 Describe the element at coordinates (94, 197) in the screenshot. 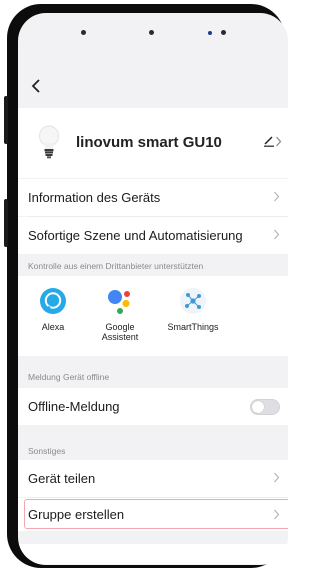

I see `device-info-label: Information des Geräts` at that location.